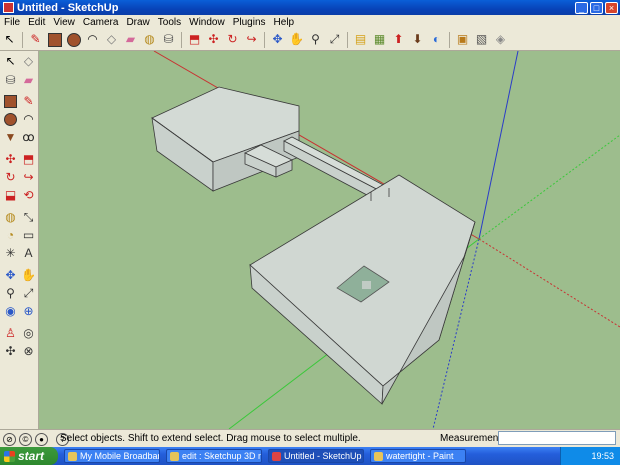 This screenshot has height=465, width=620. Describe the element at coordinates (28, 333) in the screenshot. I see `look-around-icon: ◎` at that location.